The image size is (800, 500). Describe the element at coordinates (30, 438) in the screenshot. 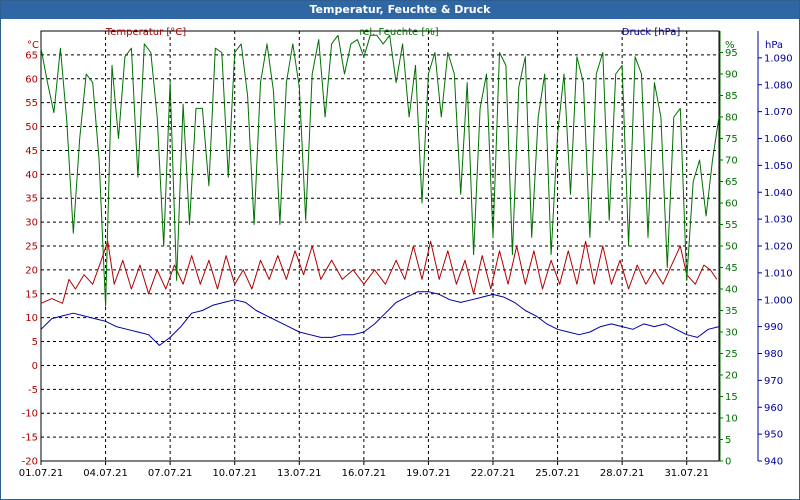

I see `temperature-tick-label: -15` at that location.